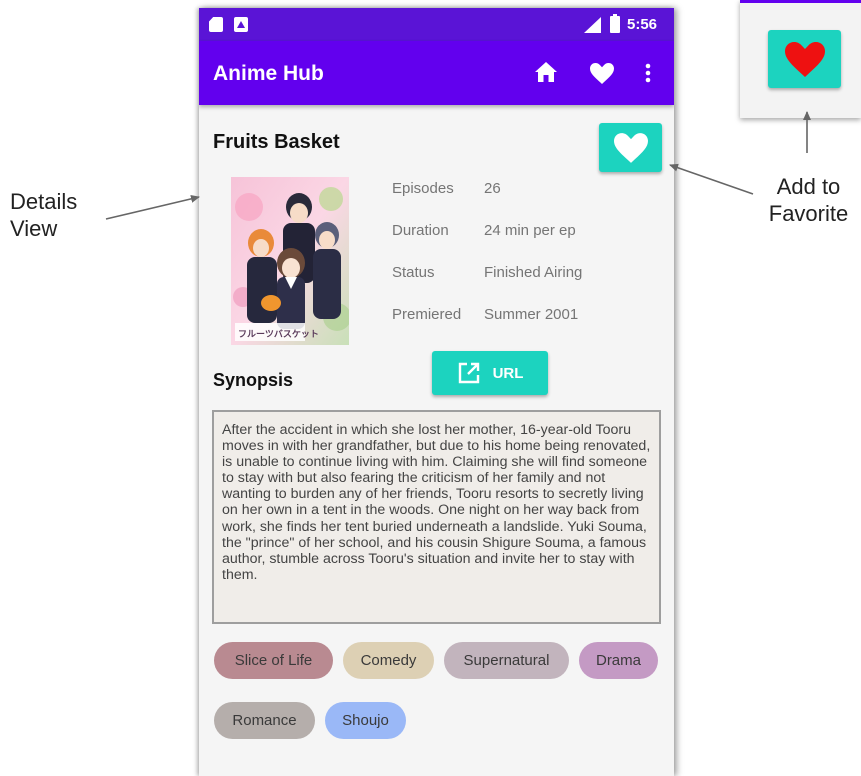 The width and height of the screenshot is (861, 776). What do you see at coordinates (458, 165) in the screenshot?
I see `annotation-arrows` at bounding box center [458, 165].